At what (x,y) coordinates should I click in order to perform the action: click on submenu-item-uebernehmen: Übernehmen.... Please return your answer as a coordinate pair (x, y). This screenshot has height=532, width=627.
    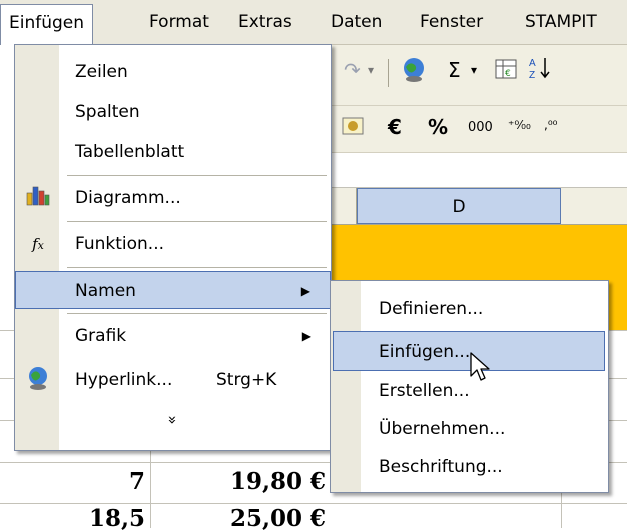
    Looking at the image, I should click on (469, 429).